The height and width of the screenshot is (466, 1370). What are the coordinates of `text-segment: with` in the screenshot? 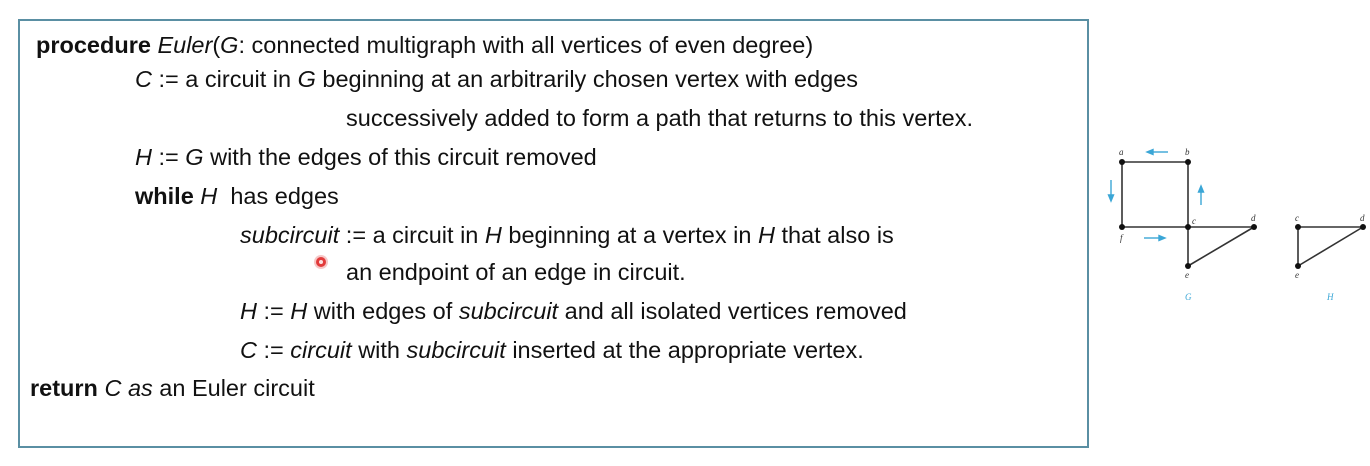 It's located at (379, 350).